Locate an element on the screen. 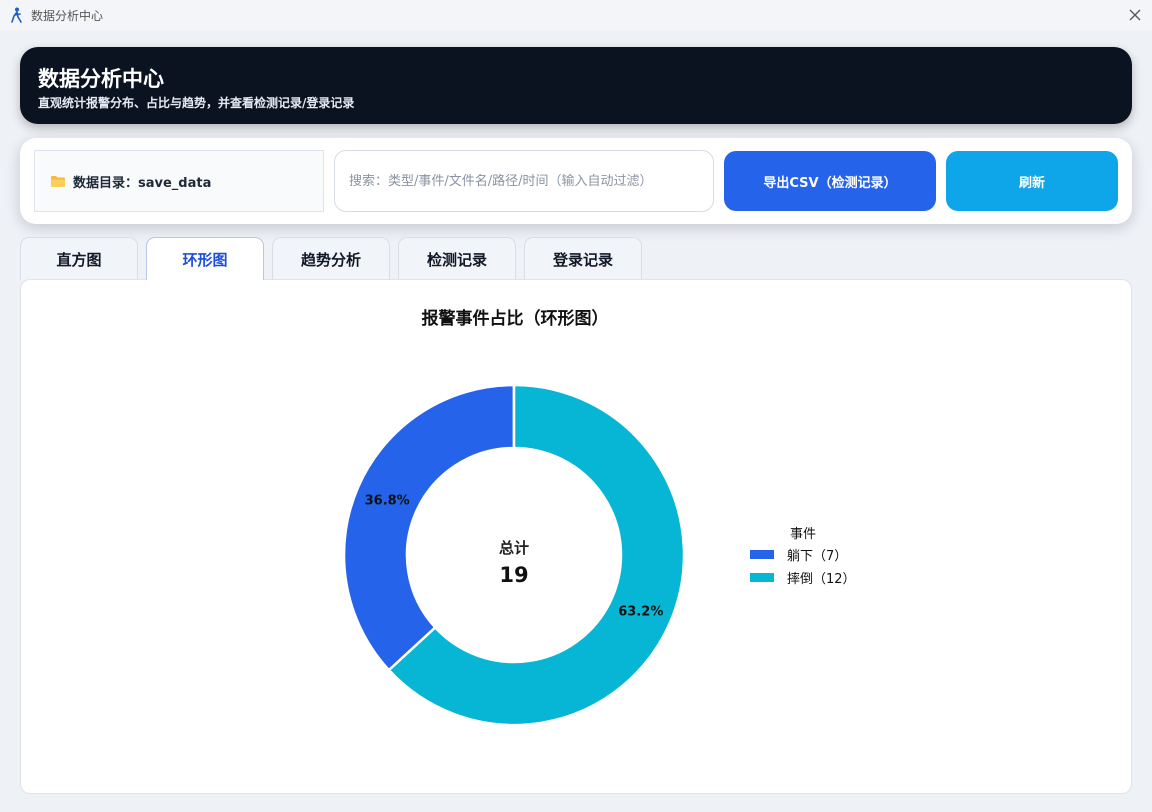  tab-histogram: 直方图 is located at coordinates (79, 258).